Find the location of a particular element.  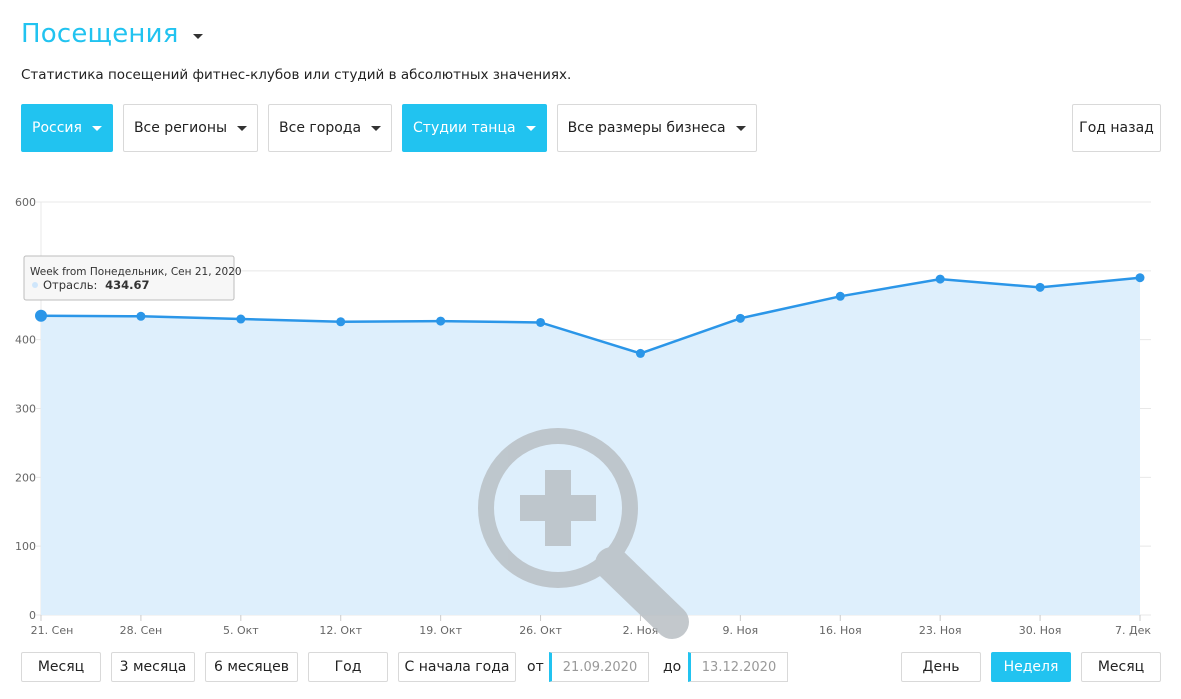

x-tick-label: 12. Окт is located at coordinates (340, 630).